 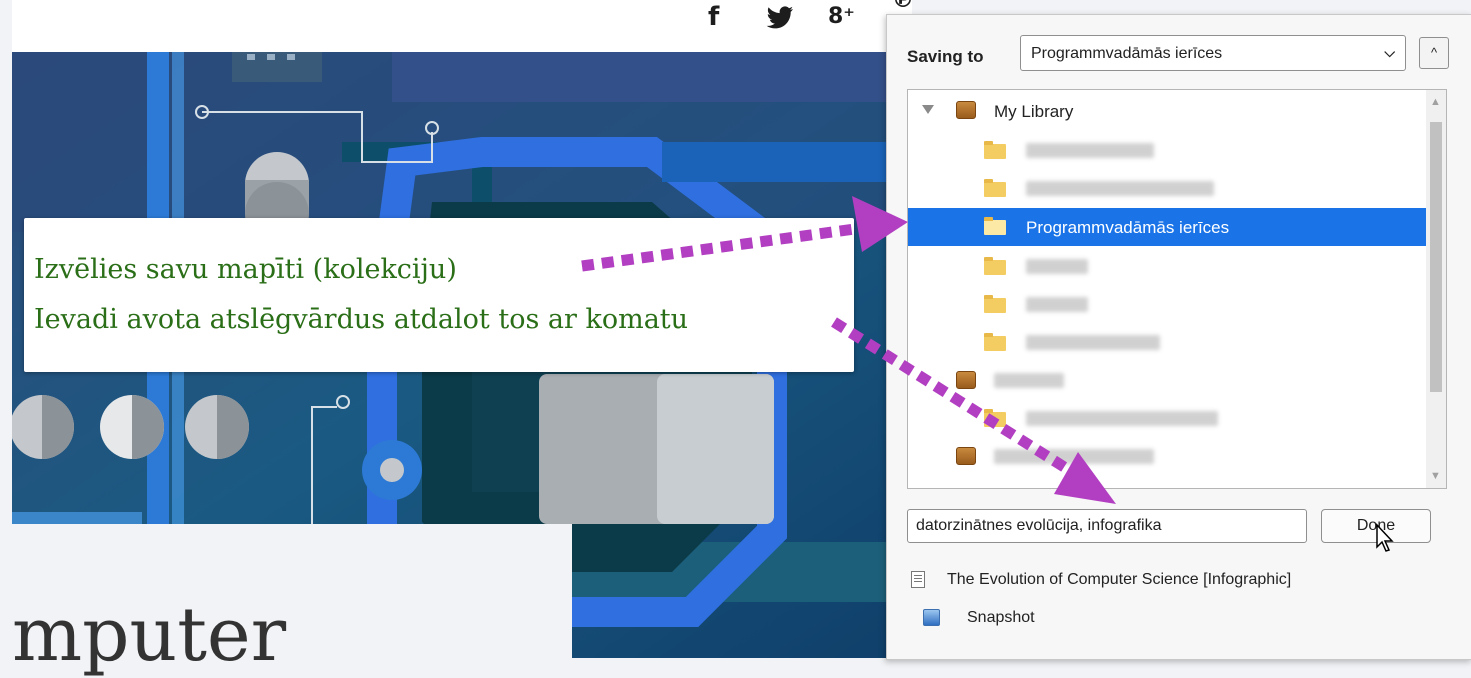 What do you see at coordinates (1389, 52) in the screenshot?
I see `chevron-down-icon: ⌵` at bounding box center [1389, 52].